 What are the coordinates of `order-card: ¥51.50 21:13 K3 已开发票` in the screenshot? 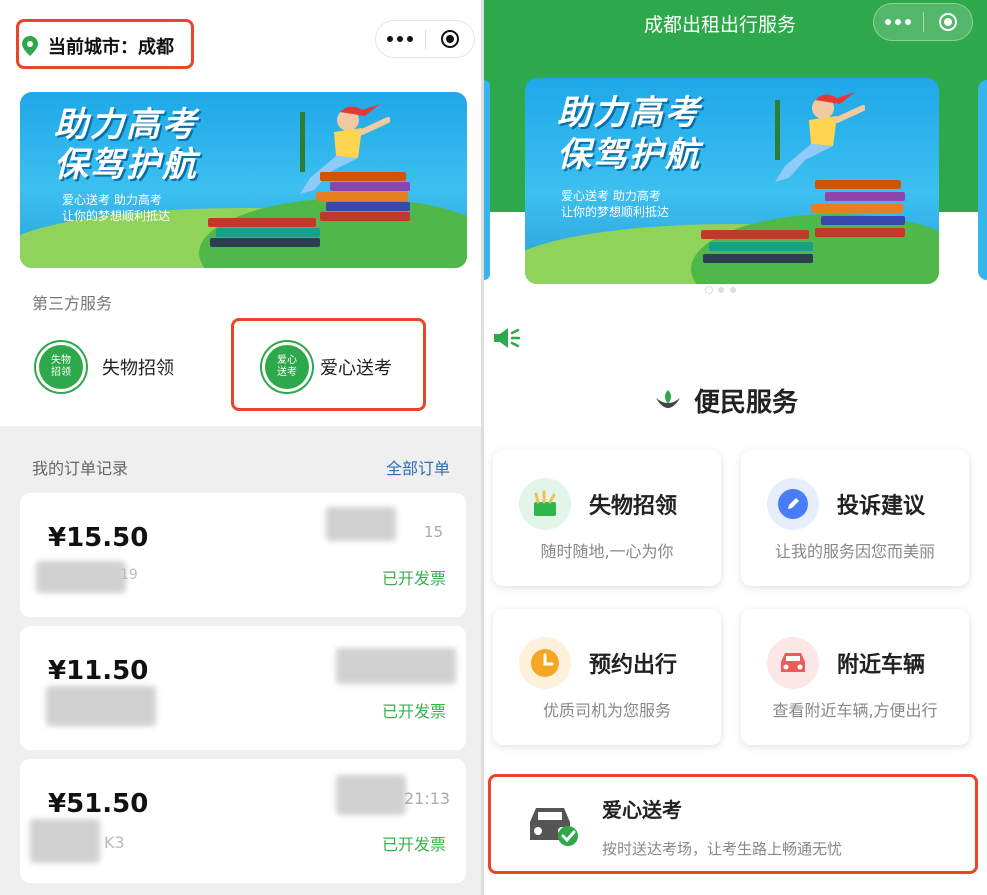 It's located at (243, 821).